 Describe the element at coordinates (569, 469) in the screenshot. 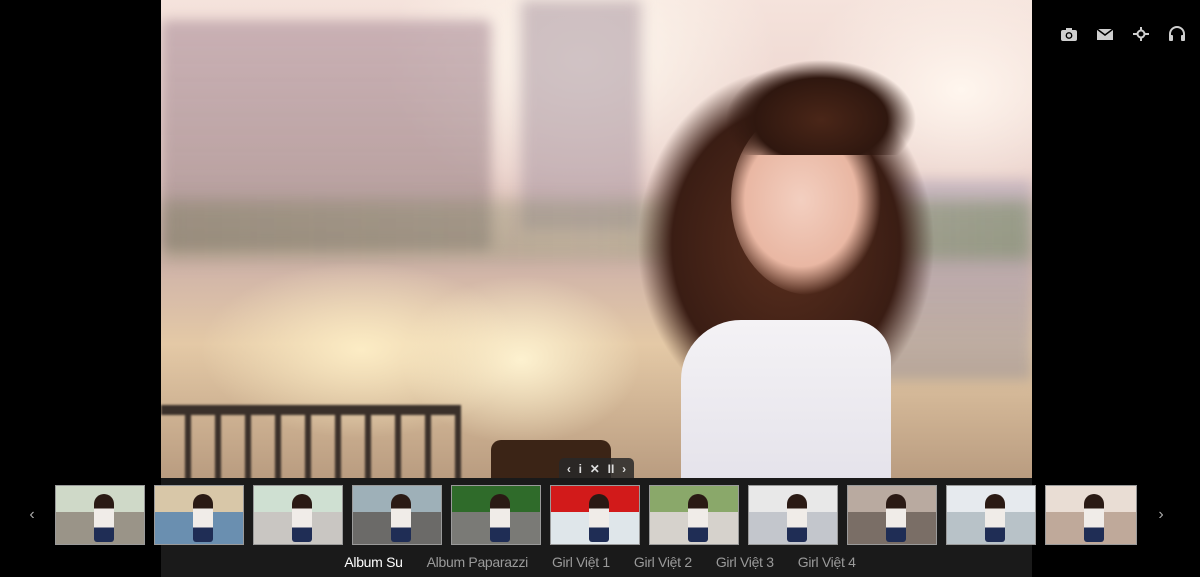

I see `control-prev-button: ‹` at that location.